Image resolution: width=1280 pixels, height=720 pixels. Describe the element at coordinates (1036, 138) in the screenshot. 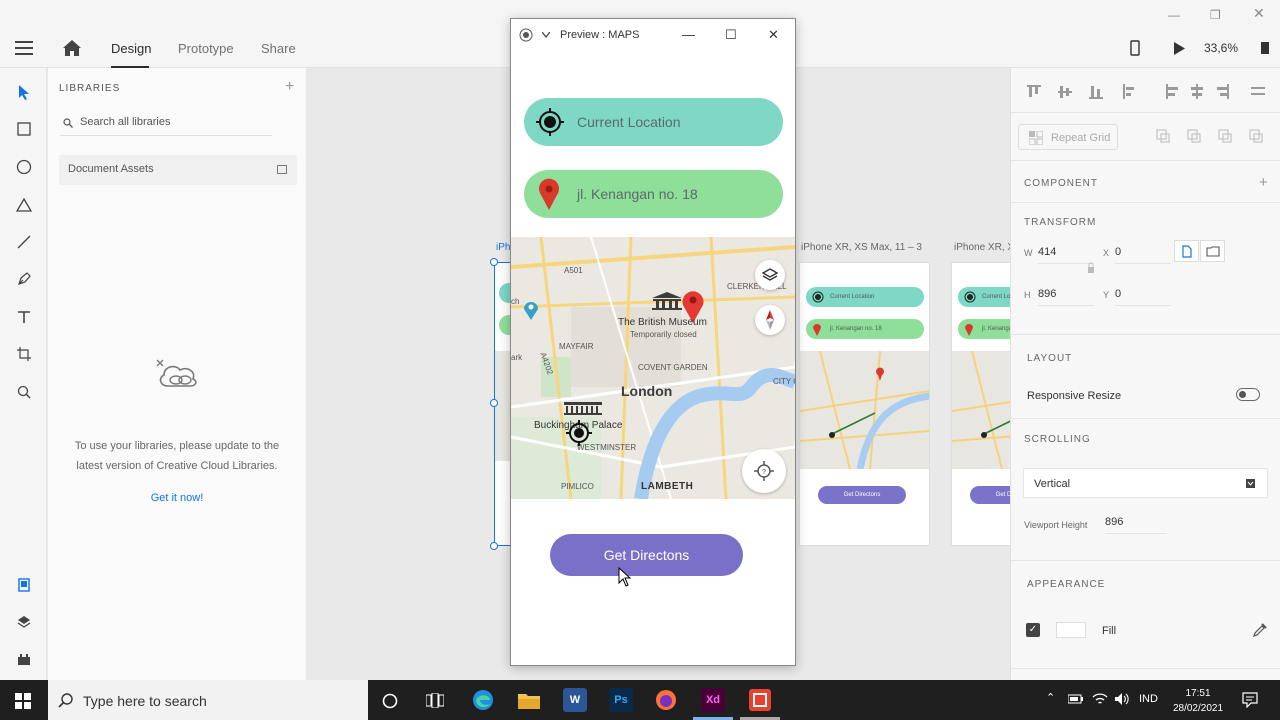

I see `repeat-grid-icon` at that location.